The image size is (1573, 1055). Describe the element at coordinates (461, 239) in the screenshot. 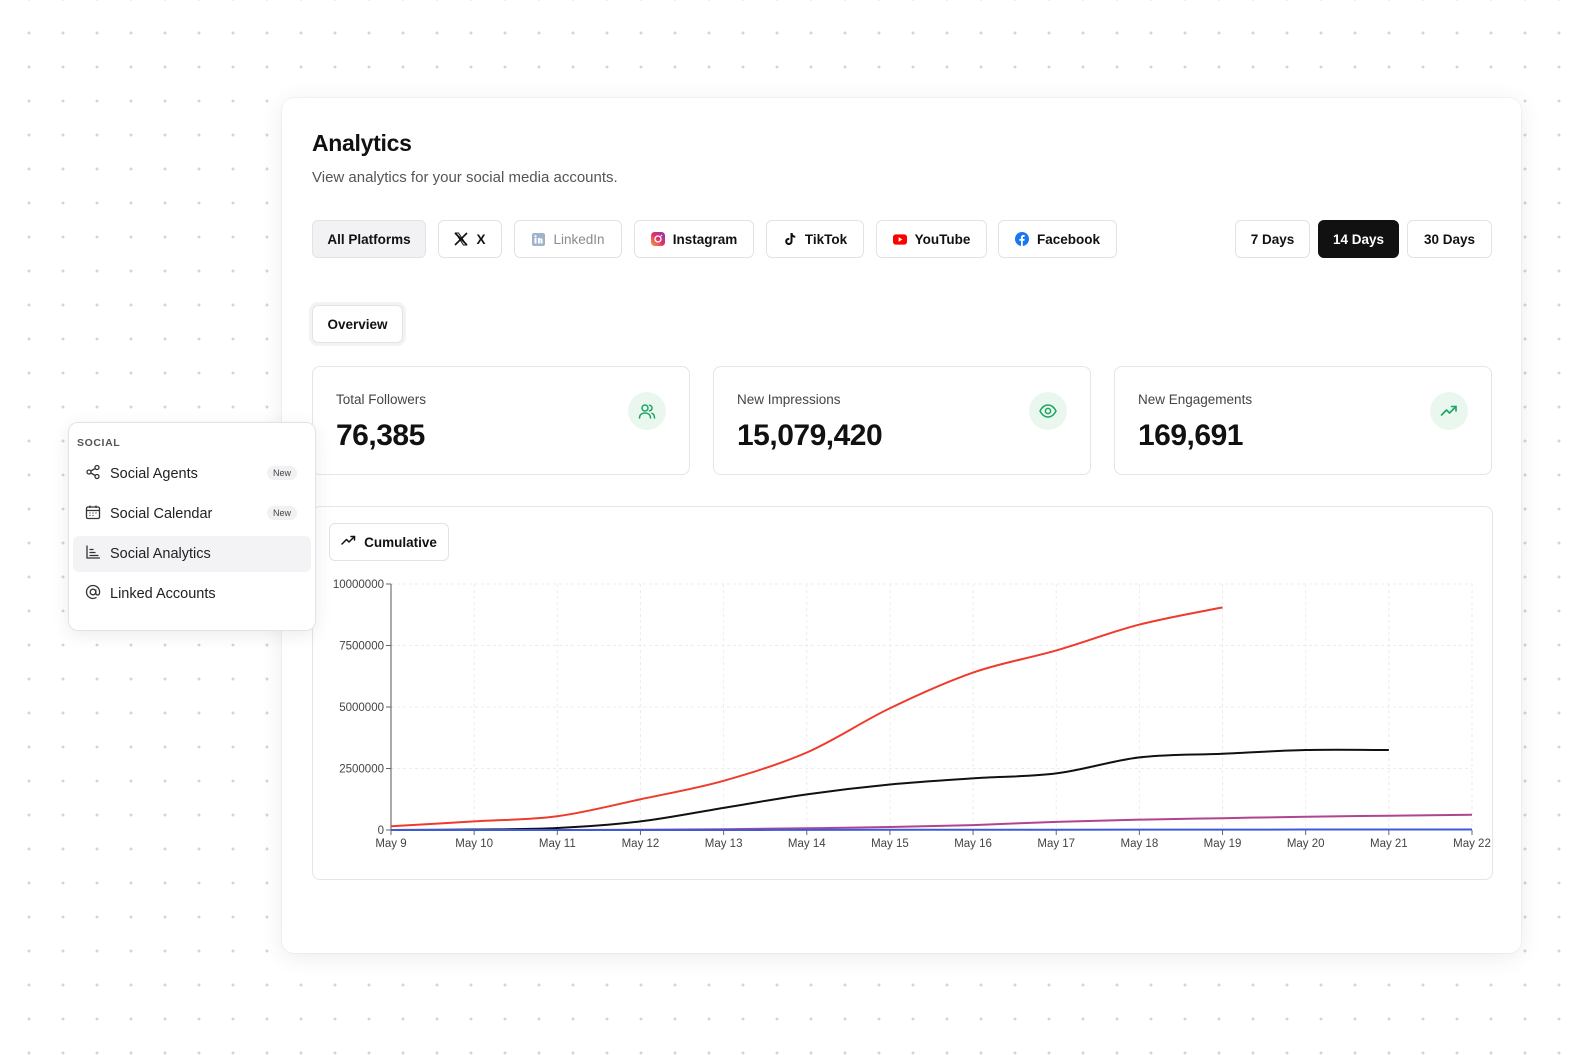

I see `x-logo-icon` at that location.